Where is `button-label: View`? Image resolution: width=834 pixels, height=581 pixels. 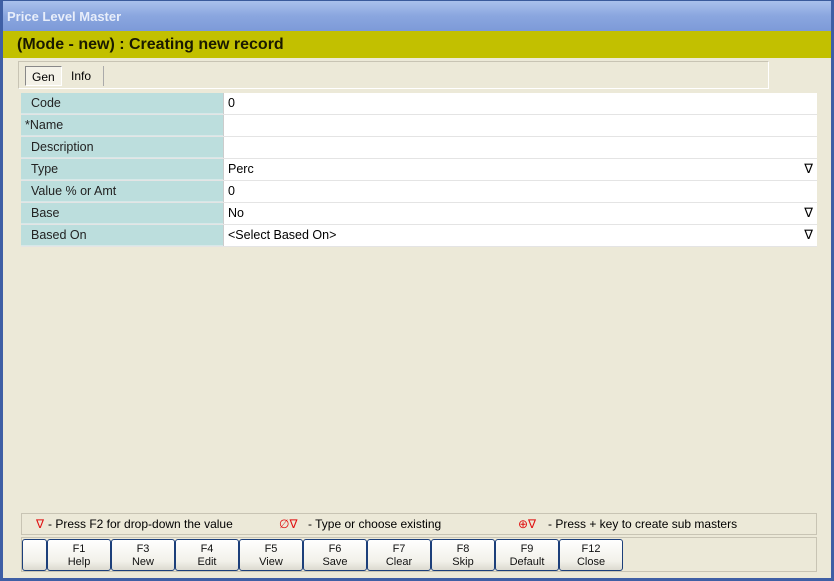 button-label: View is located at coordinates (271, 562).